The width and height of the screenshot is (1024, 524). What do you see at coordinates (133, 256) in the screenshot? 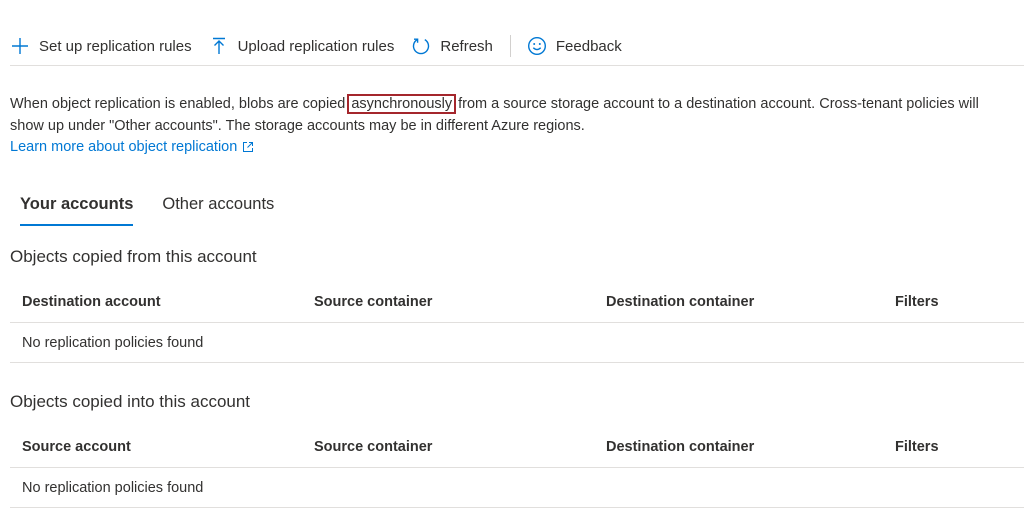
I see `section-title-copied-from: Objects copied from this account` at bounding box center [133, 256].